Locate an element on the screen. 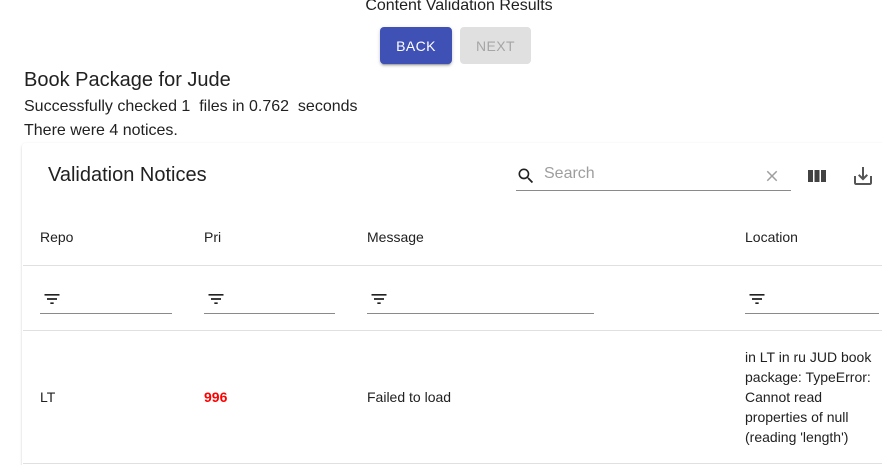 This screenshot has width=882, height=465. column-header-location: Location is located at coordinates (771, 237).